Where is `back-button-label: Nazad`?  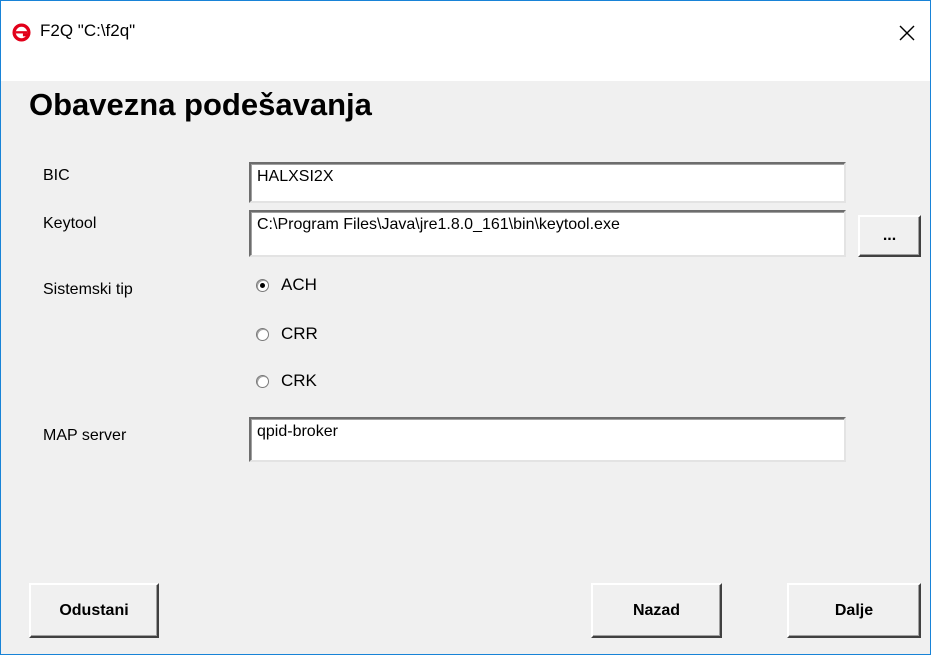
back-button-label: Nazad is located at coordinates (656, 610).